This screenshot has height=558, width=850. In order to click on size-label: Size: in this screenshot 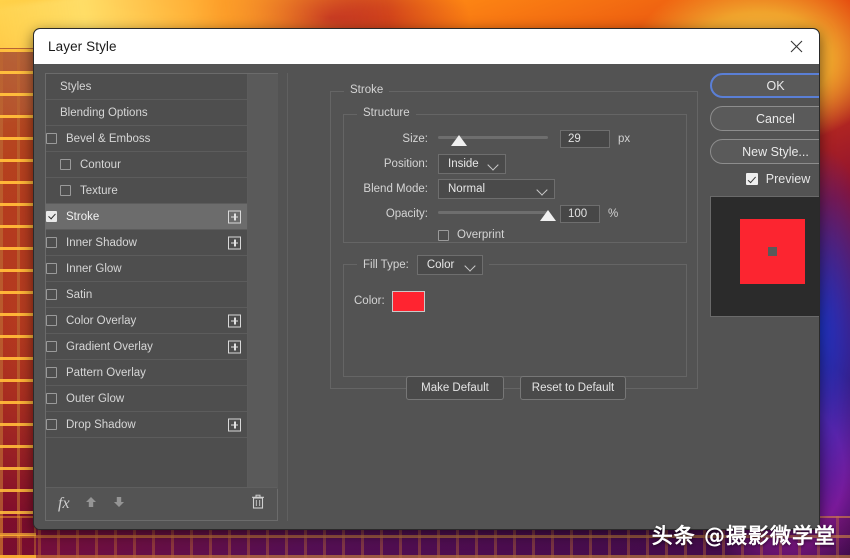, I will do `click(415, 139)`.